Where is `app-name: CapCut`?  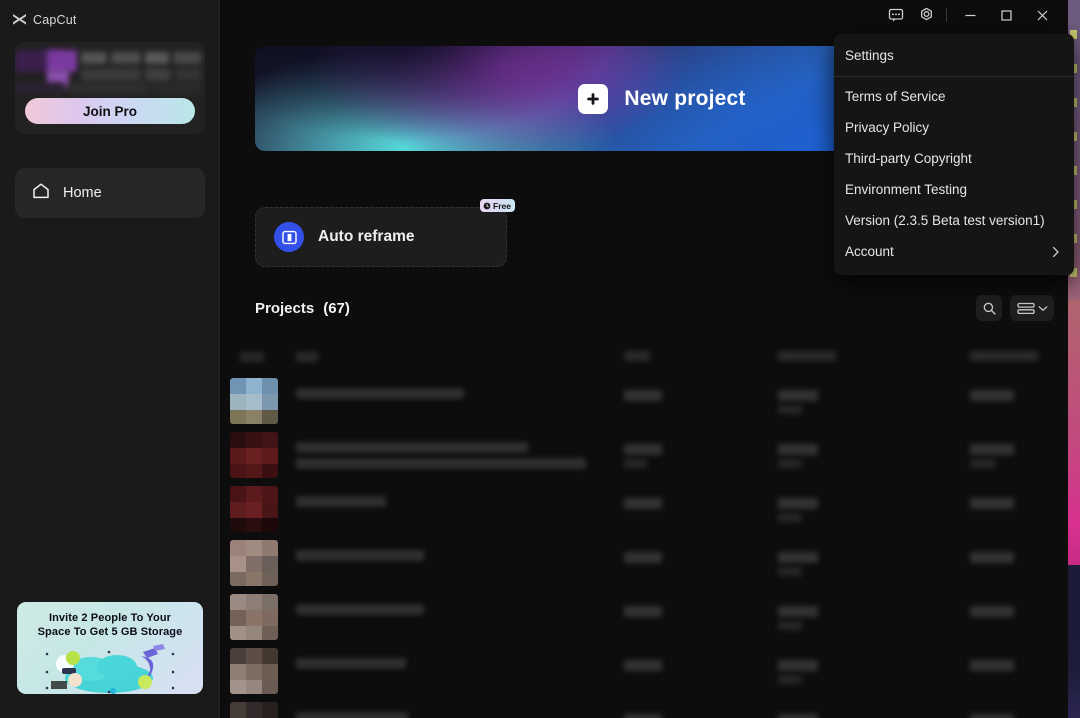
app-name: CapCut is located at coordinates (55, 20).